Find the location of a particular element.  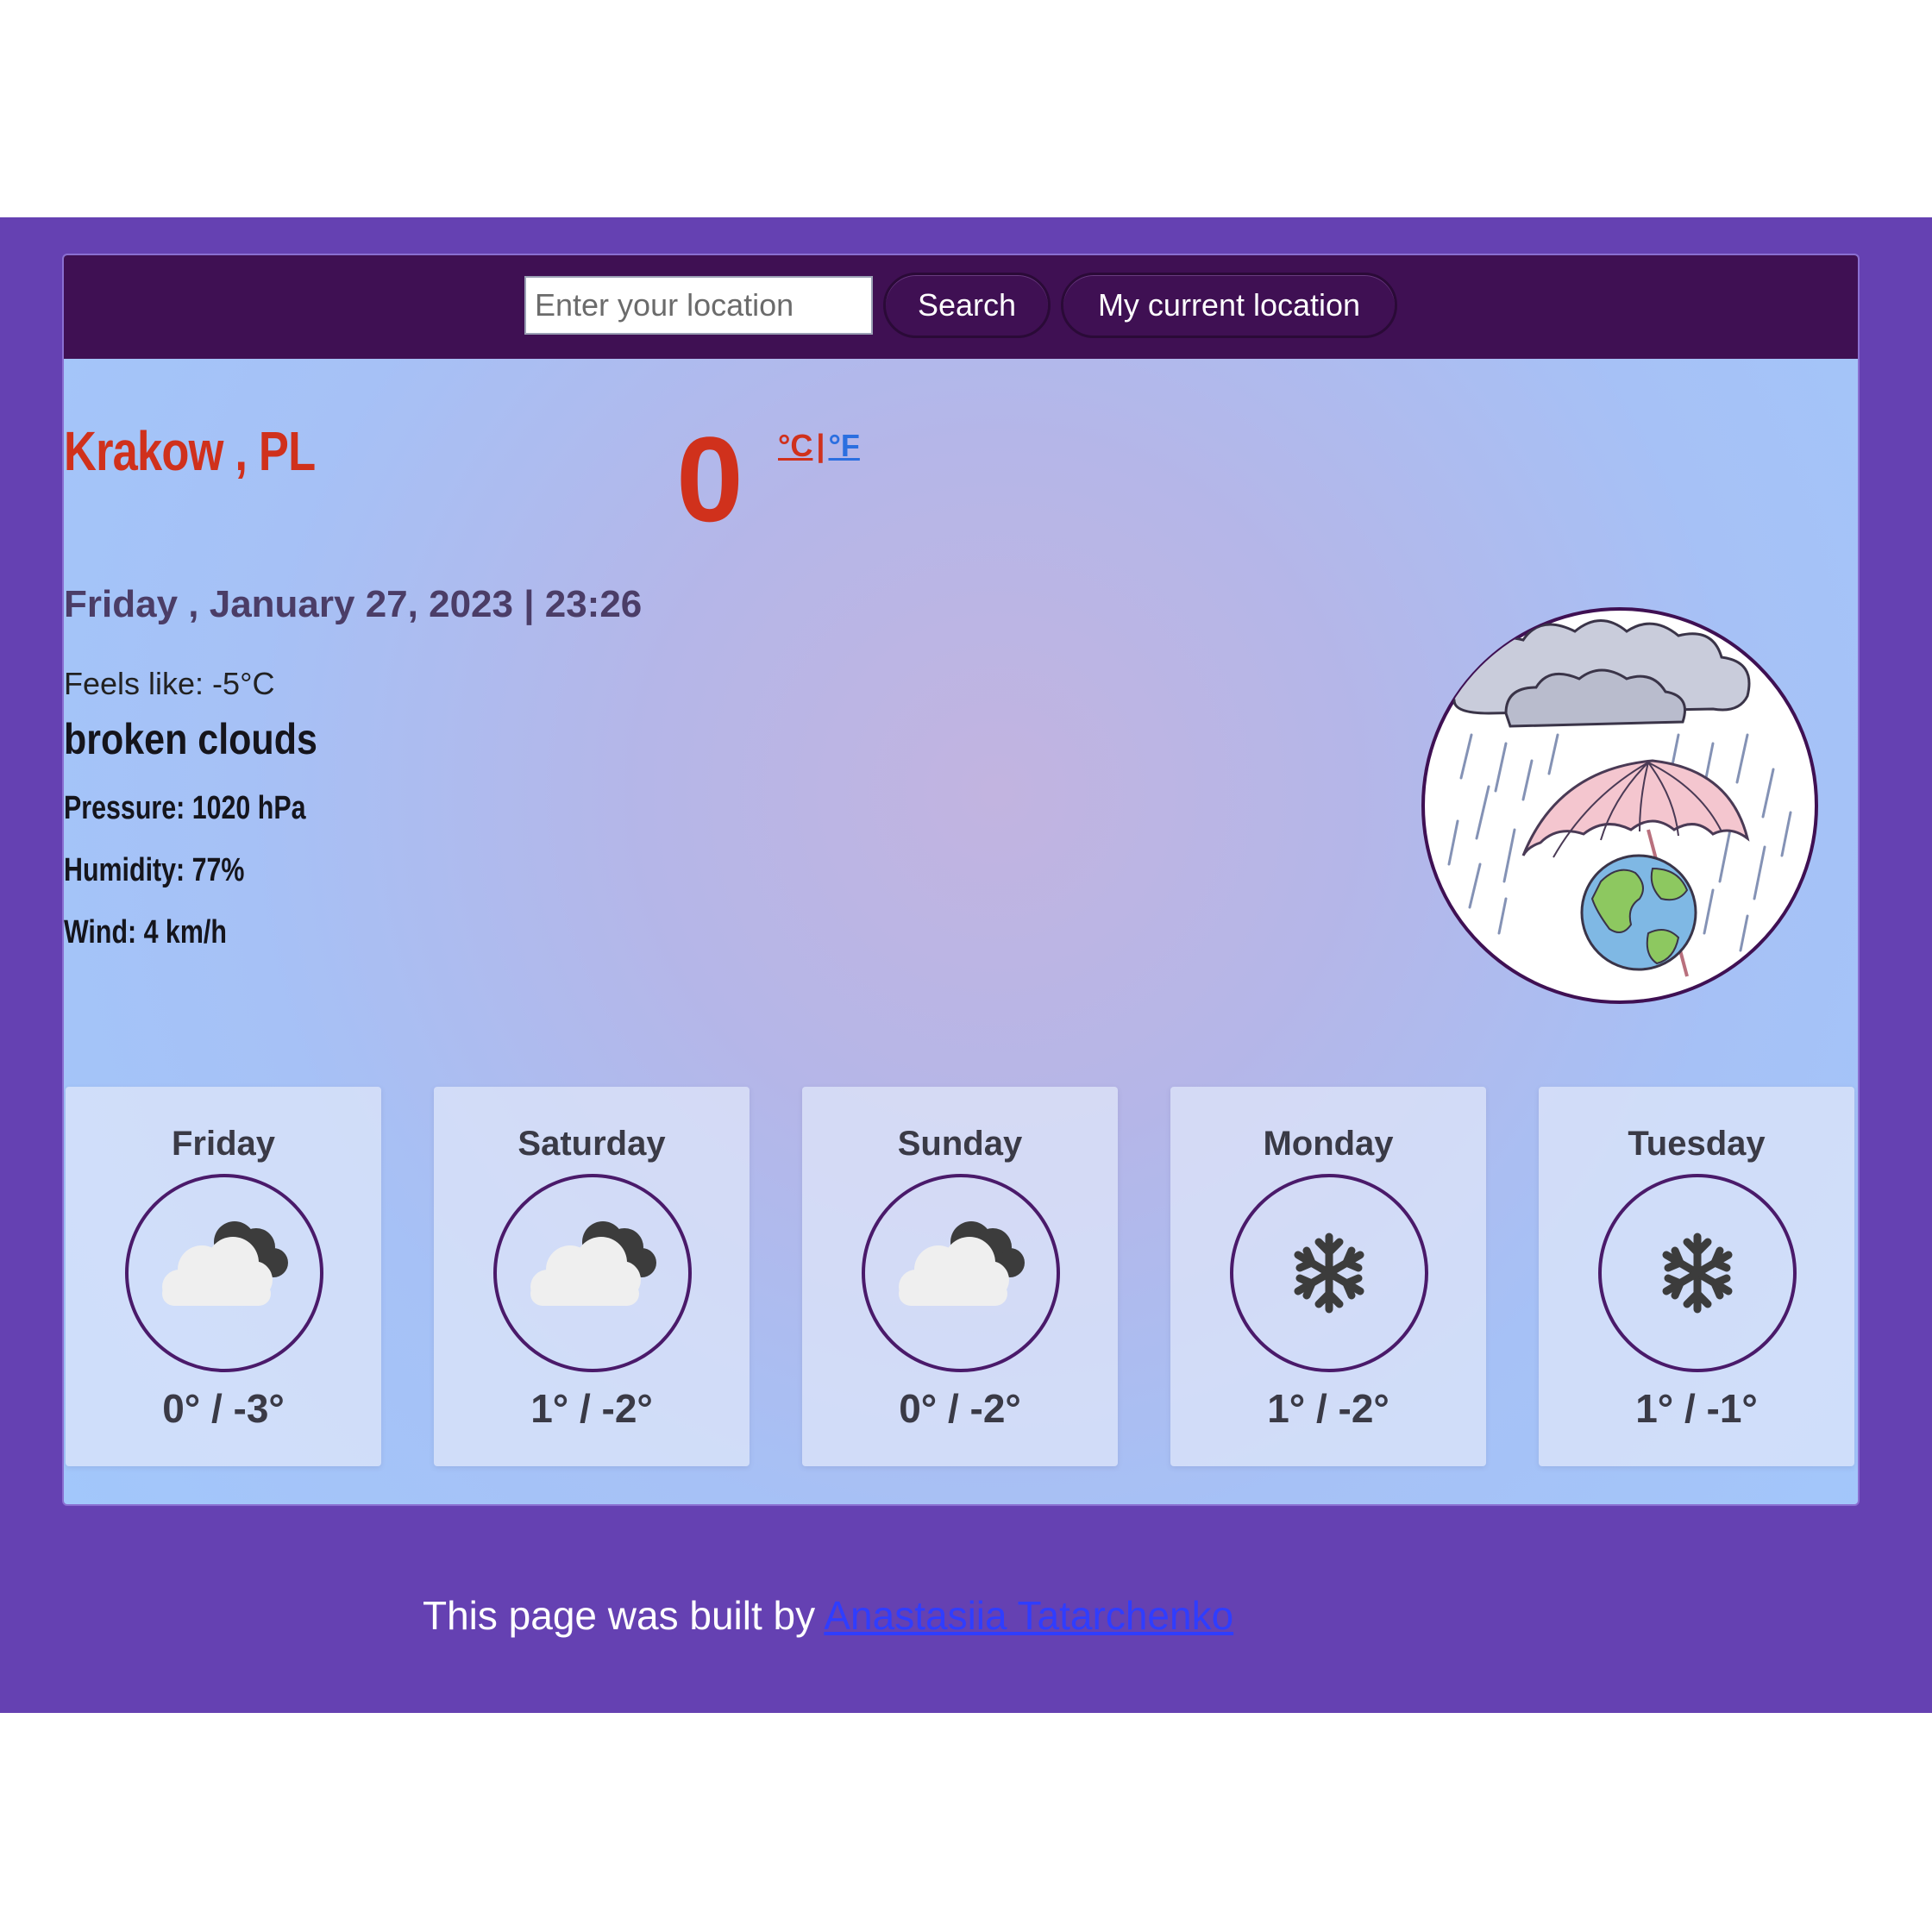

wind-value: Wind: 4 km/h is located at coordinates (146, 932).